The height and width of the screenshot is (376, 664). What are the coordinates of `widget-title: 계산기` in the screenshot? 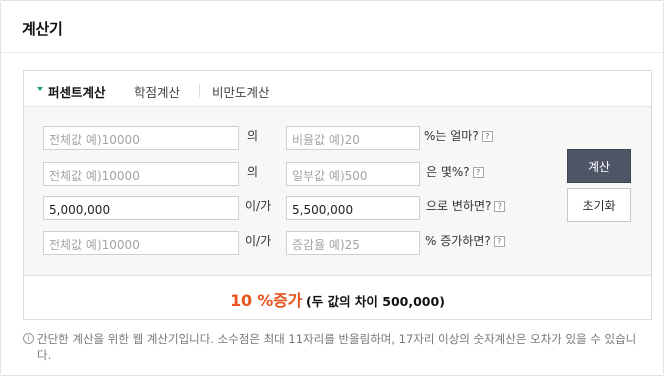 It's located at (42, 29).